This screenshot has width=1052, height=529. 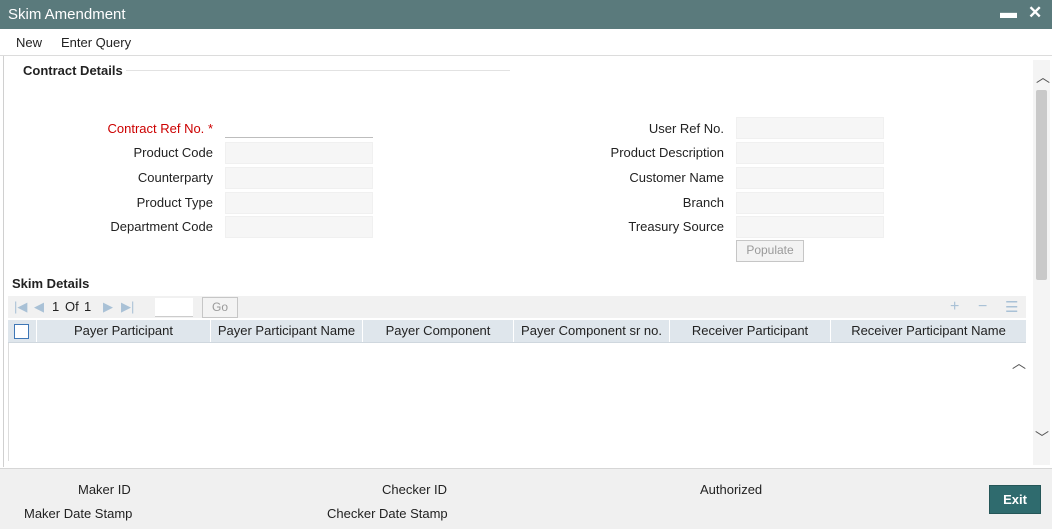 What do you see at coordinates (810, 128) in the screenshot?
I see `user-ref-input` at bounding box center [810, 128].